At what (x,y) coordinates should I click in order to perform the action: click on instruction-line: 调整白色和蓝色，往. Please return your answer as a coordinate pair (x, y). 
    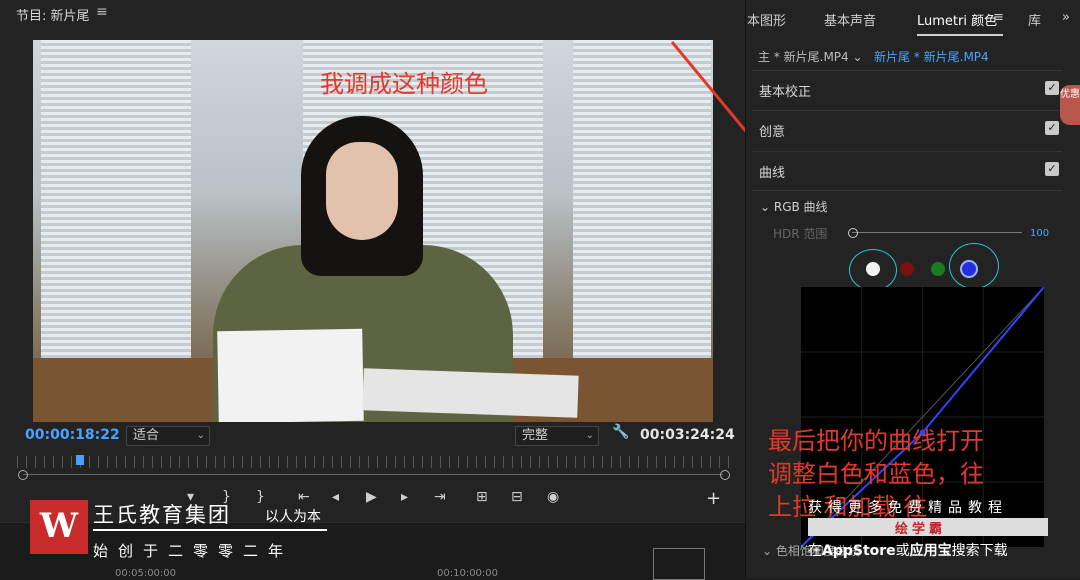
    Looking at the image, I should click on (876, 474).